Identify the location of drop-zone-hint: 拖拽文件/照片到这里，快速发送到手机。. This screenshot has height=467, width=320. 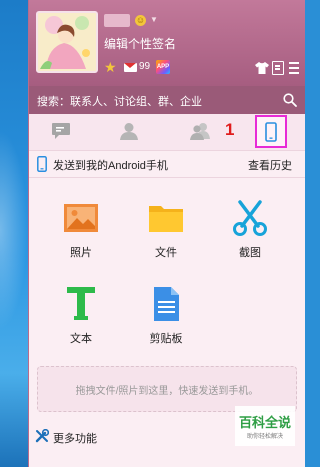
(167, 391).